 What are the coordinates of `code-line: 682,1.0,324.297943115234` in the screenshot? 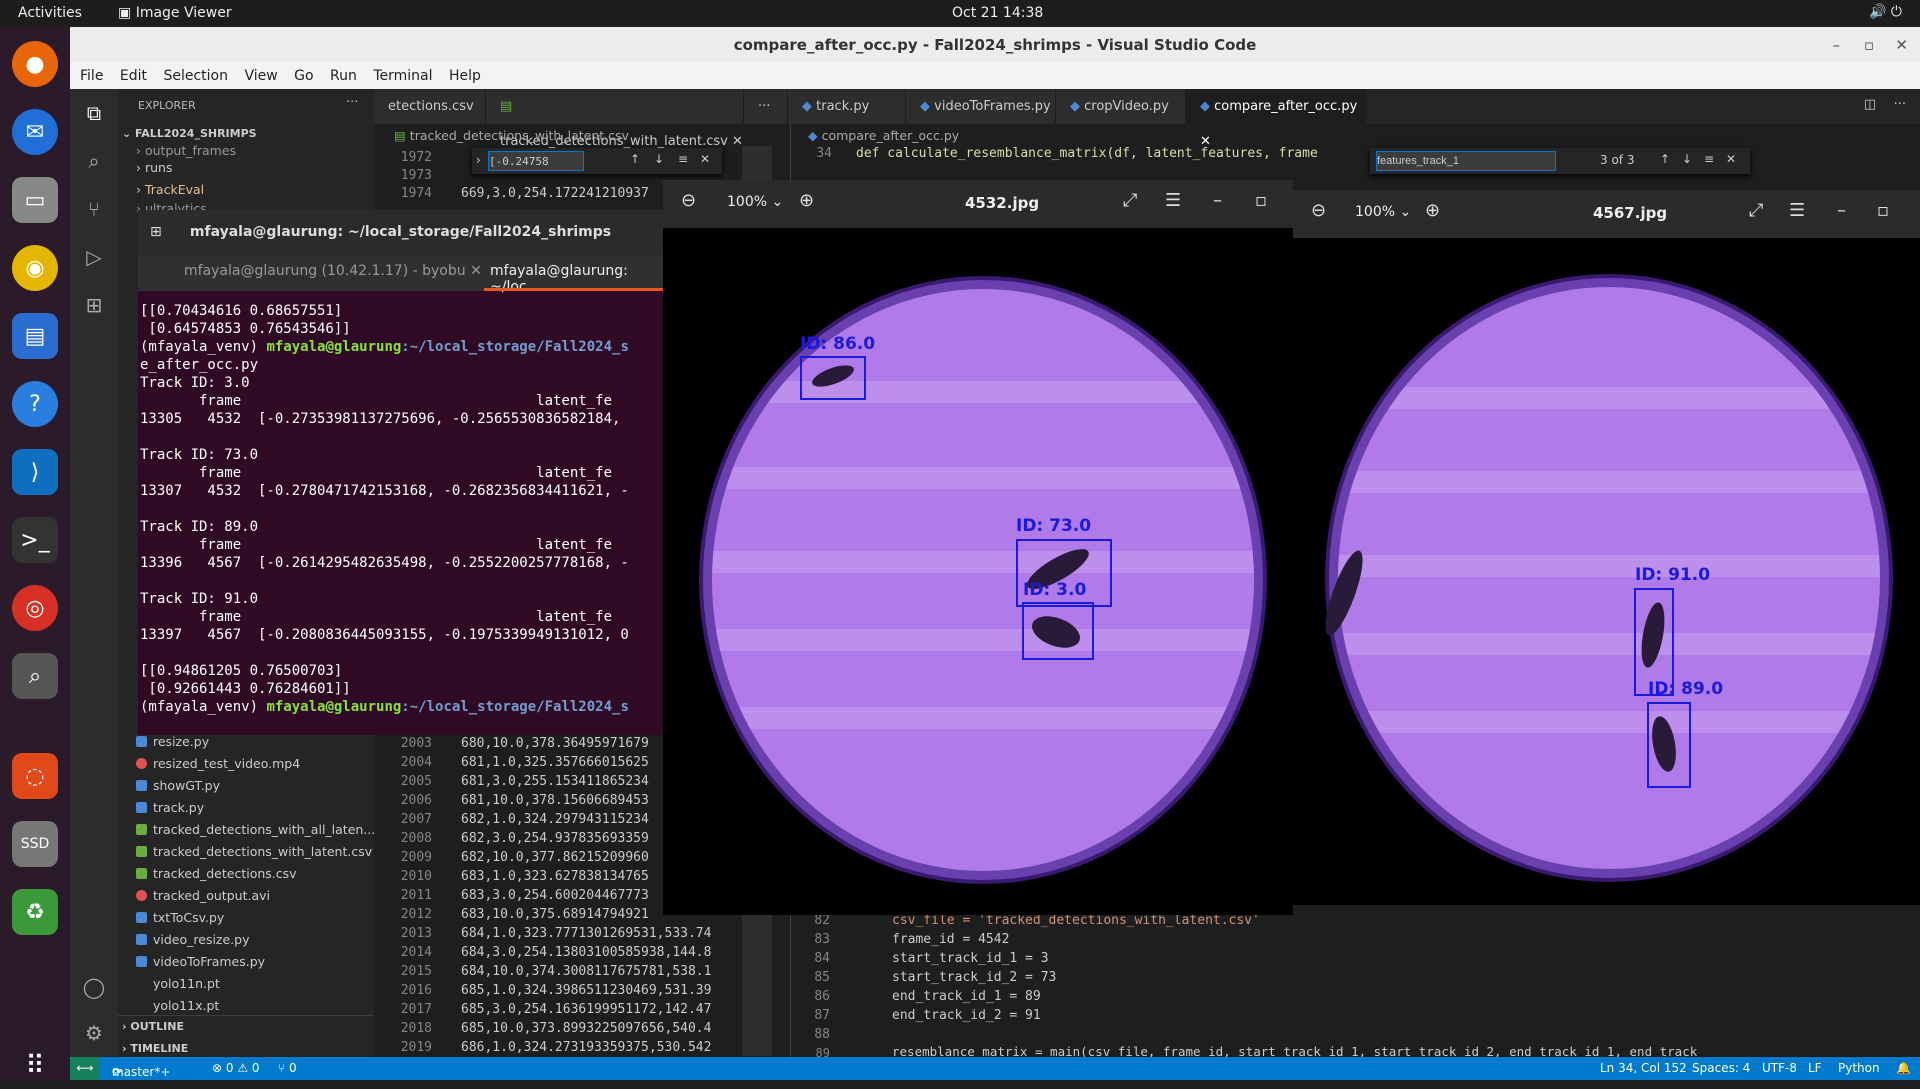 It's located at (555, 819).